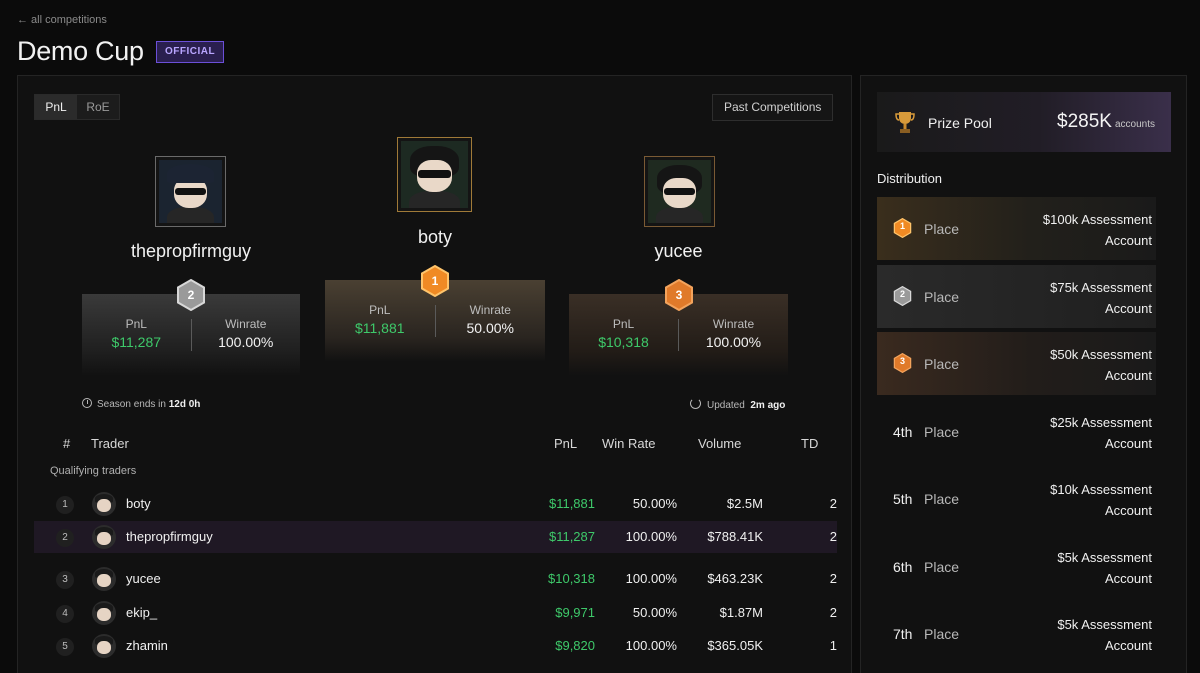 The height and width of the screenshot is (673, 1200). I want to click on place-number: 4th, so click(903, 432).